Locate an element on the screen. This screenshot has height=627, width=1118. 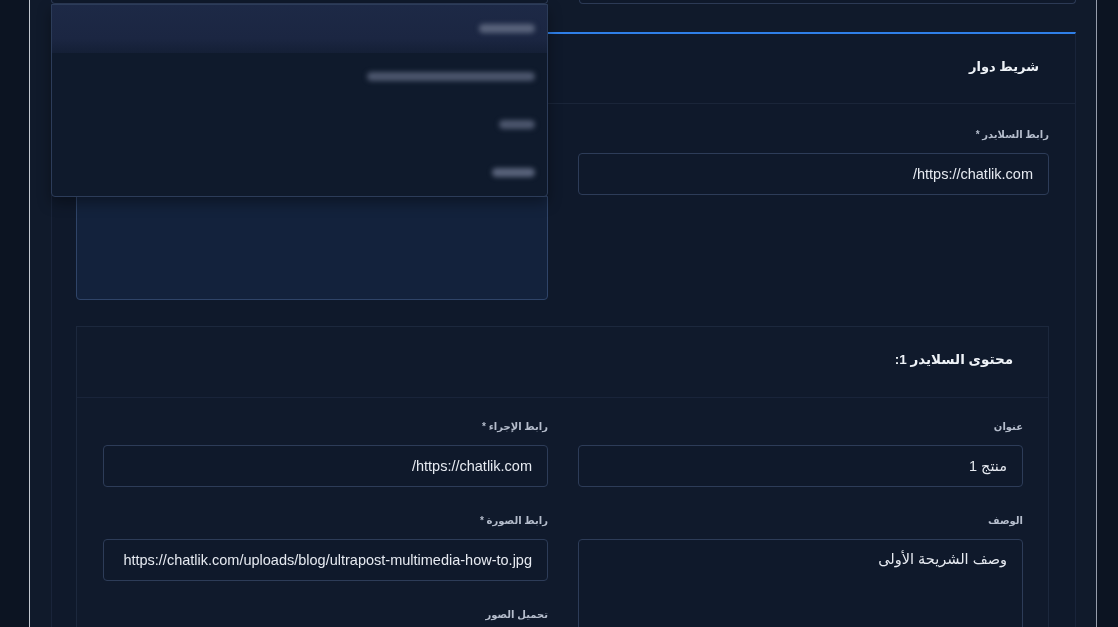
field-label: عنوان is located at coordinates (1007, 427).